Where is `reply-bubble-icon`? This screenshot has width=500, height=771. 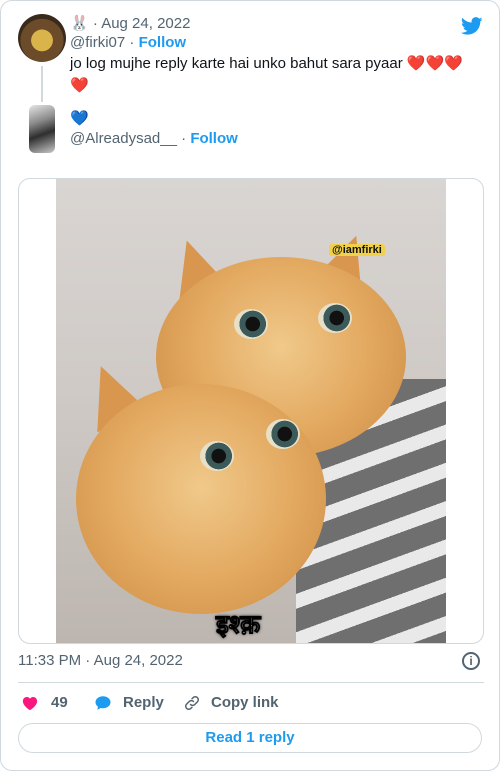
reply-bubble-icon is located at coordinates (103, 703).